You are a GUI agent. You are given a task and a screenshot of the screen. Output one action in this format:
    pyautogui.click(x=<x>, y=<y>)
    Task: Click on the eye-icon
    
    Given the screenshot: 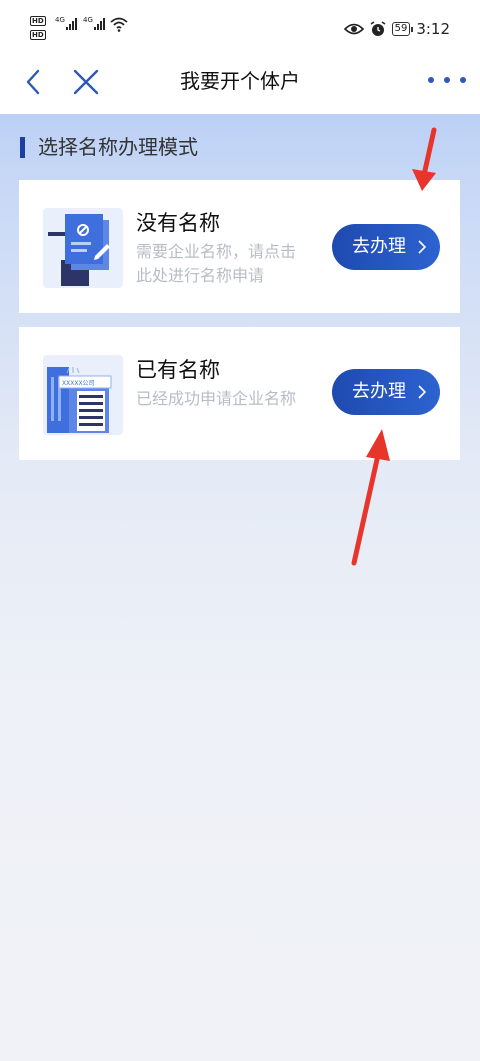 What is the action you would take?
    pyautogui.click(x=353, y=29)
    